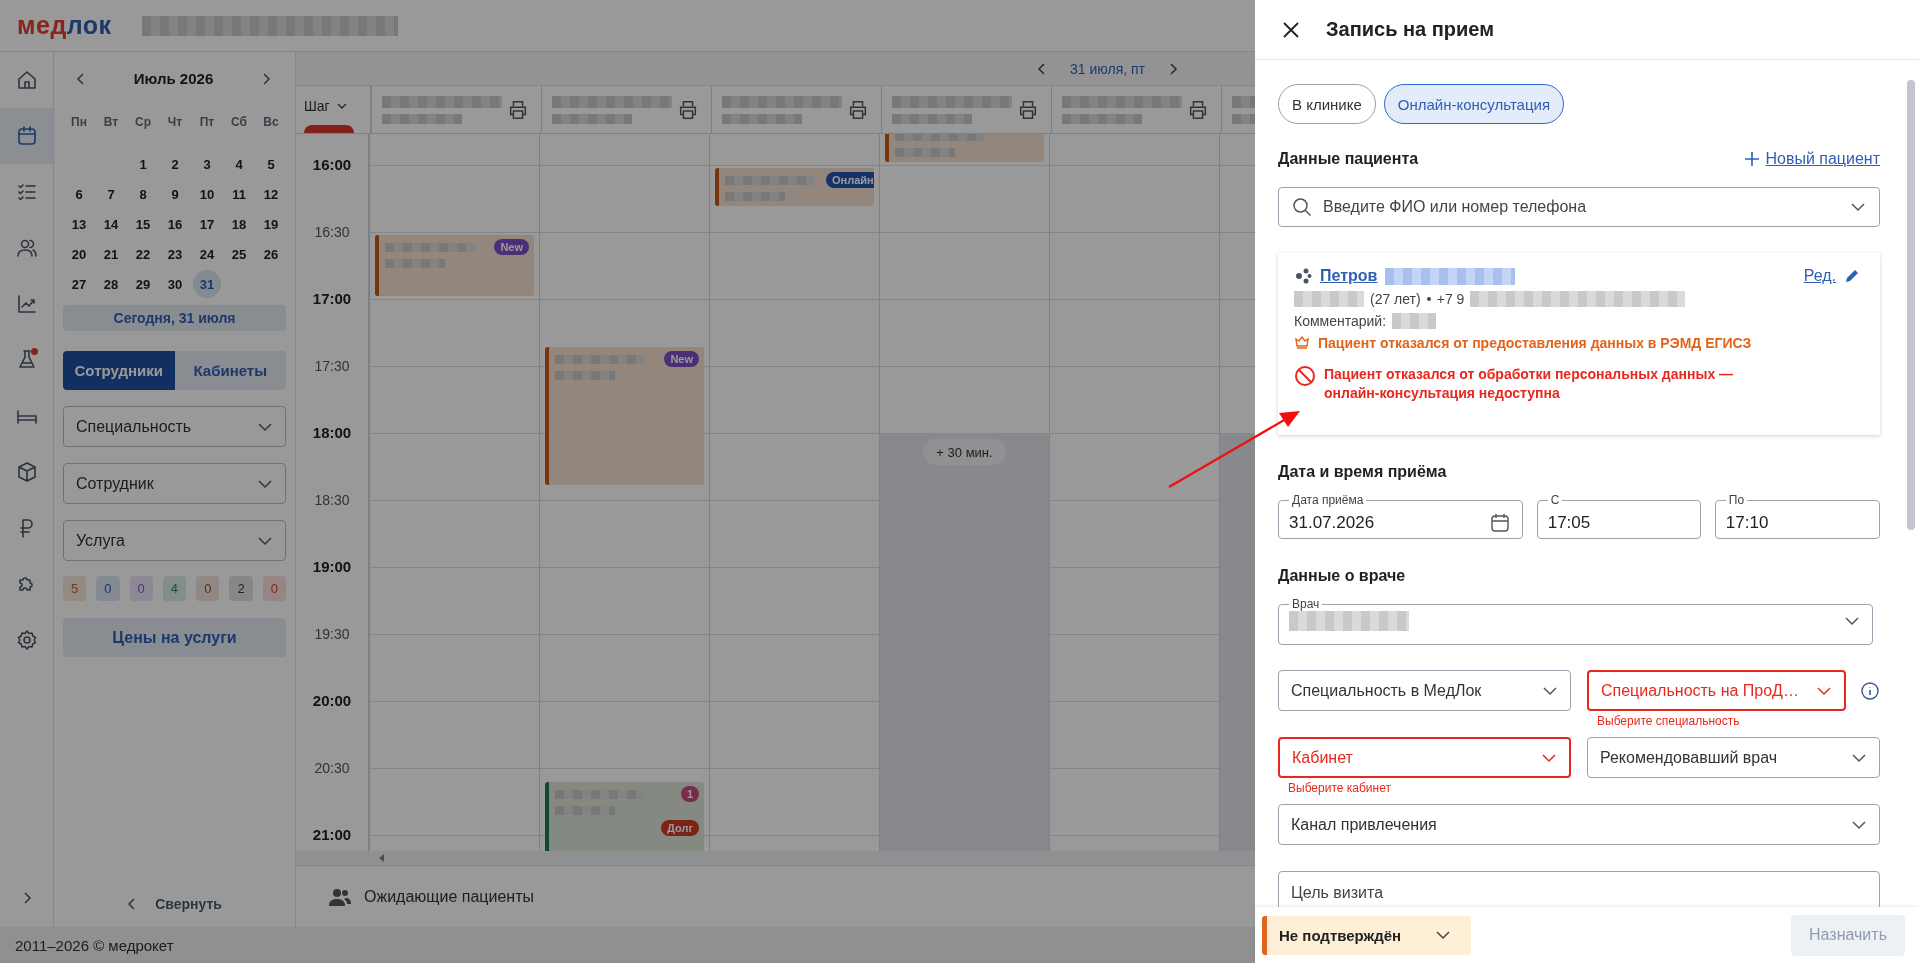 The height and width of the screenshot is (963, 1919). I want to click on visit-goal-field: Цель визита, so click(1579, 889).